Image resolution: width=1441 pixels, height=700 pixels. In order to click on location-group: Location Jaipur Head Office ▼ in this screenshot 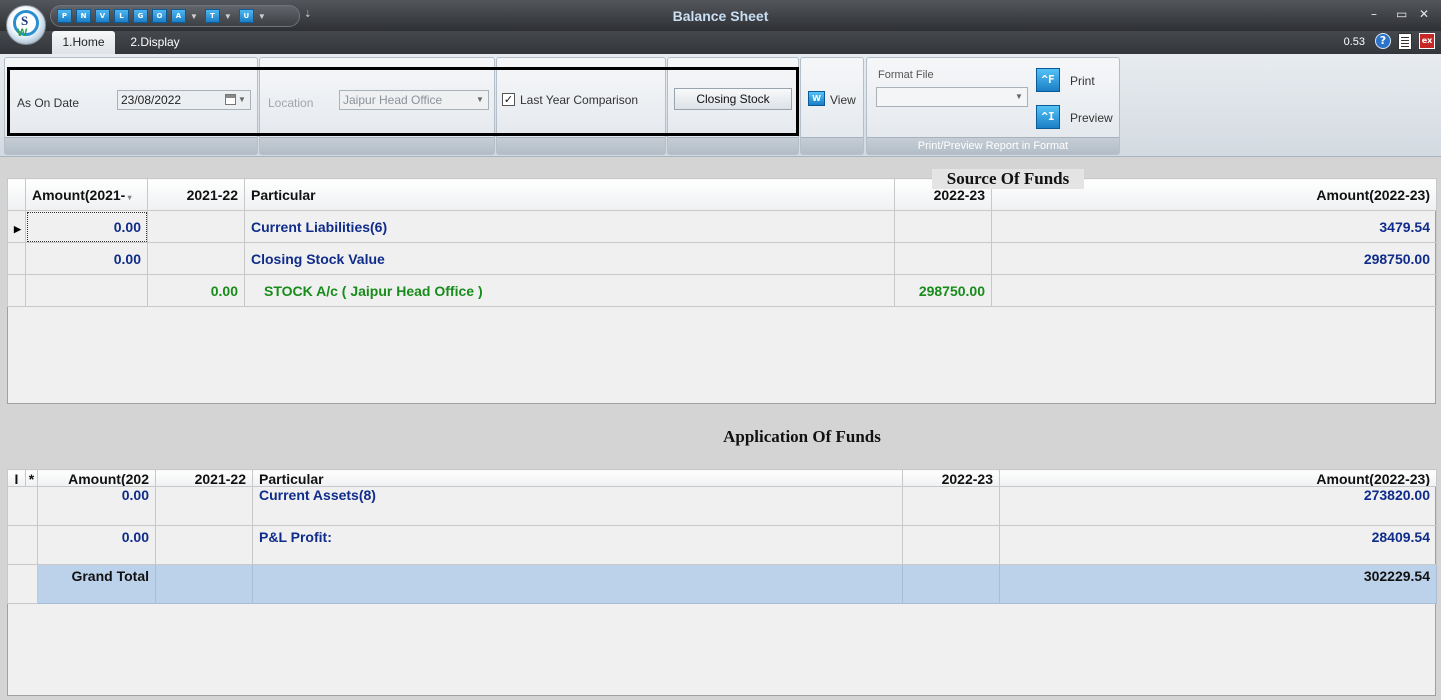, I will do `click(377, 106)`.